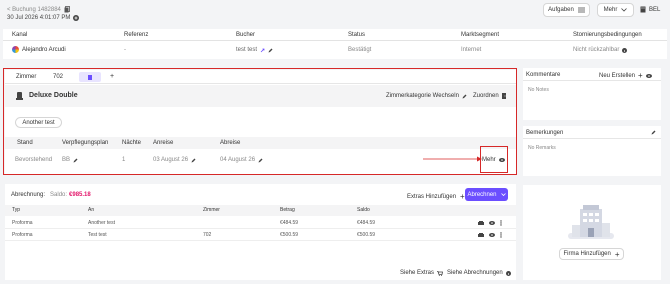 The width and height of the screenshot is (670, 284). I want to click on kanal-value: Alejandro Arcudi, so click(44, 49).